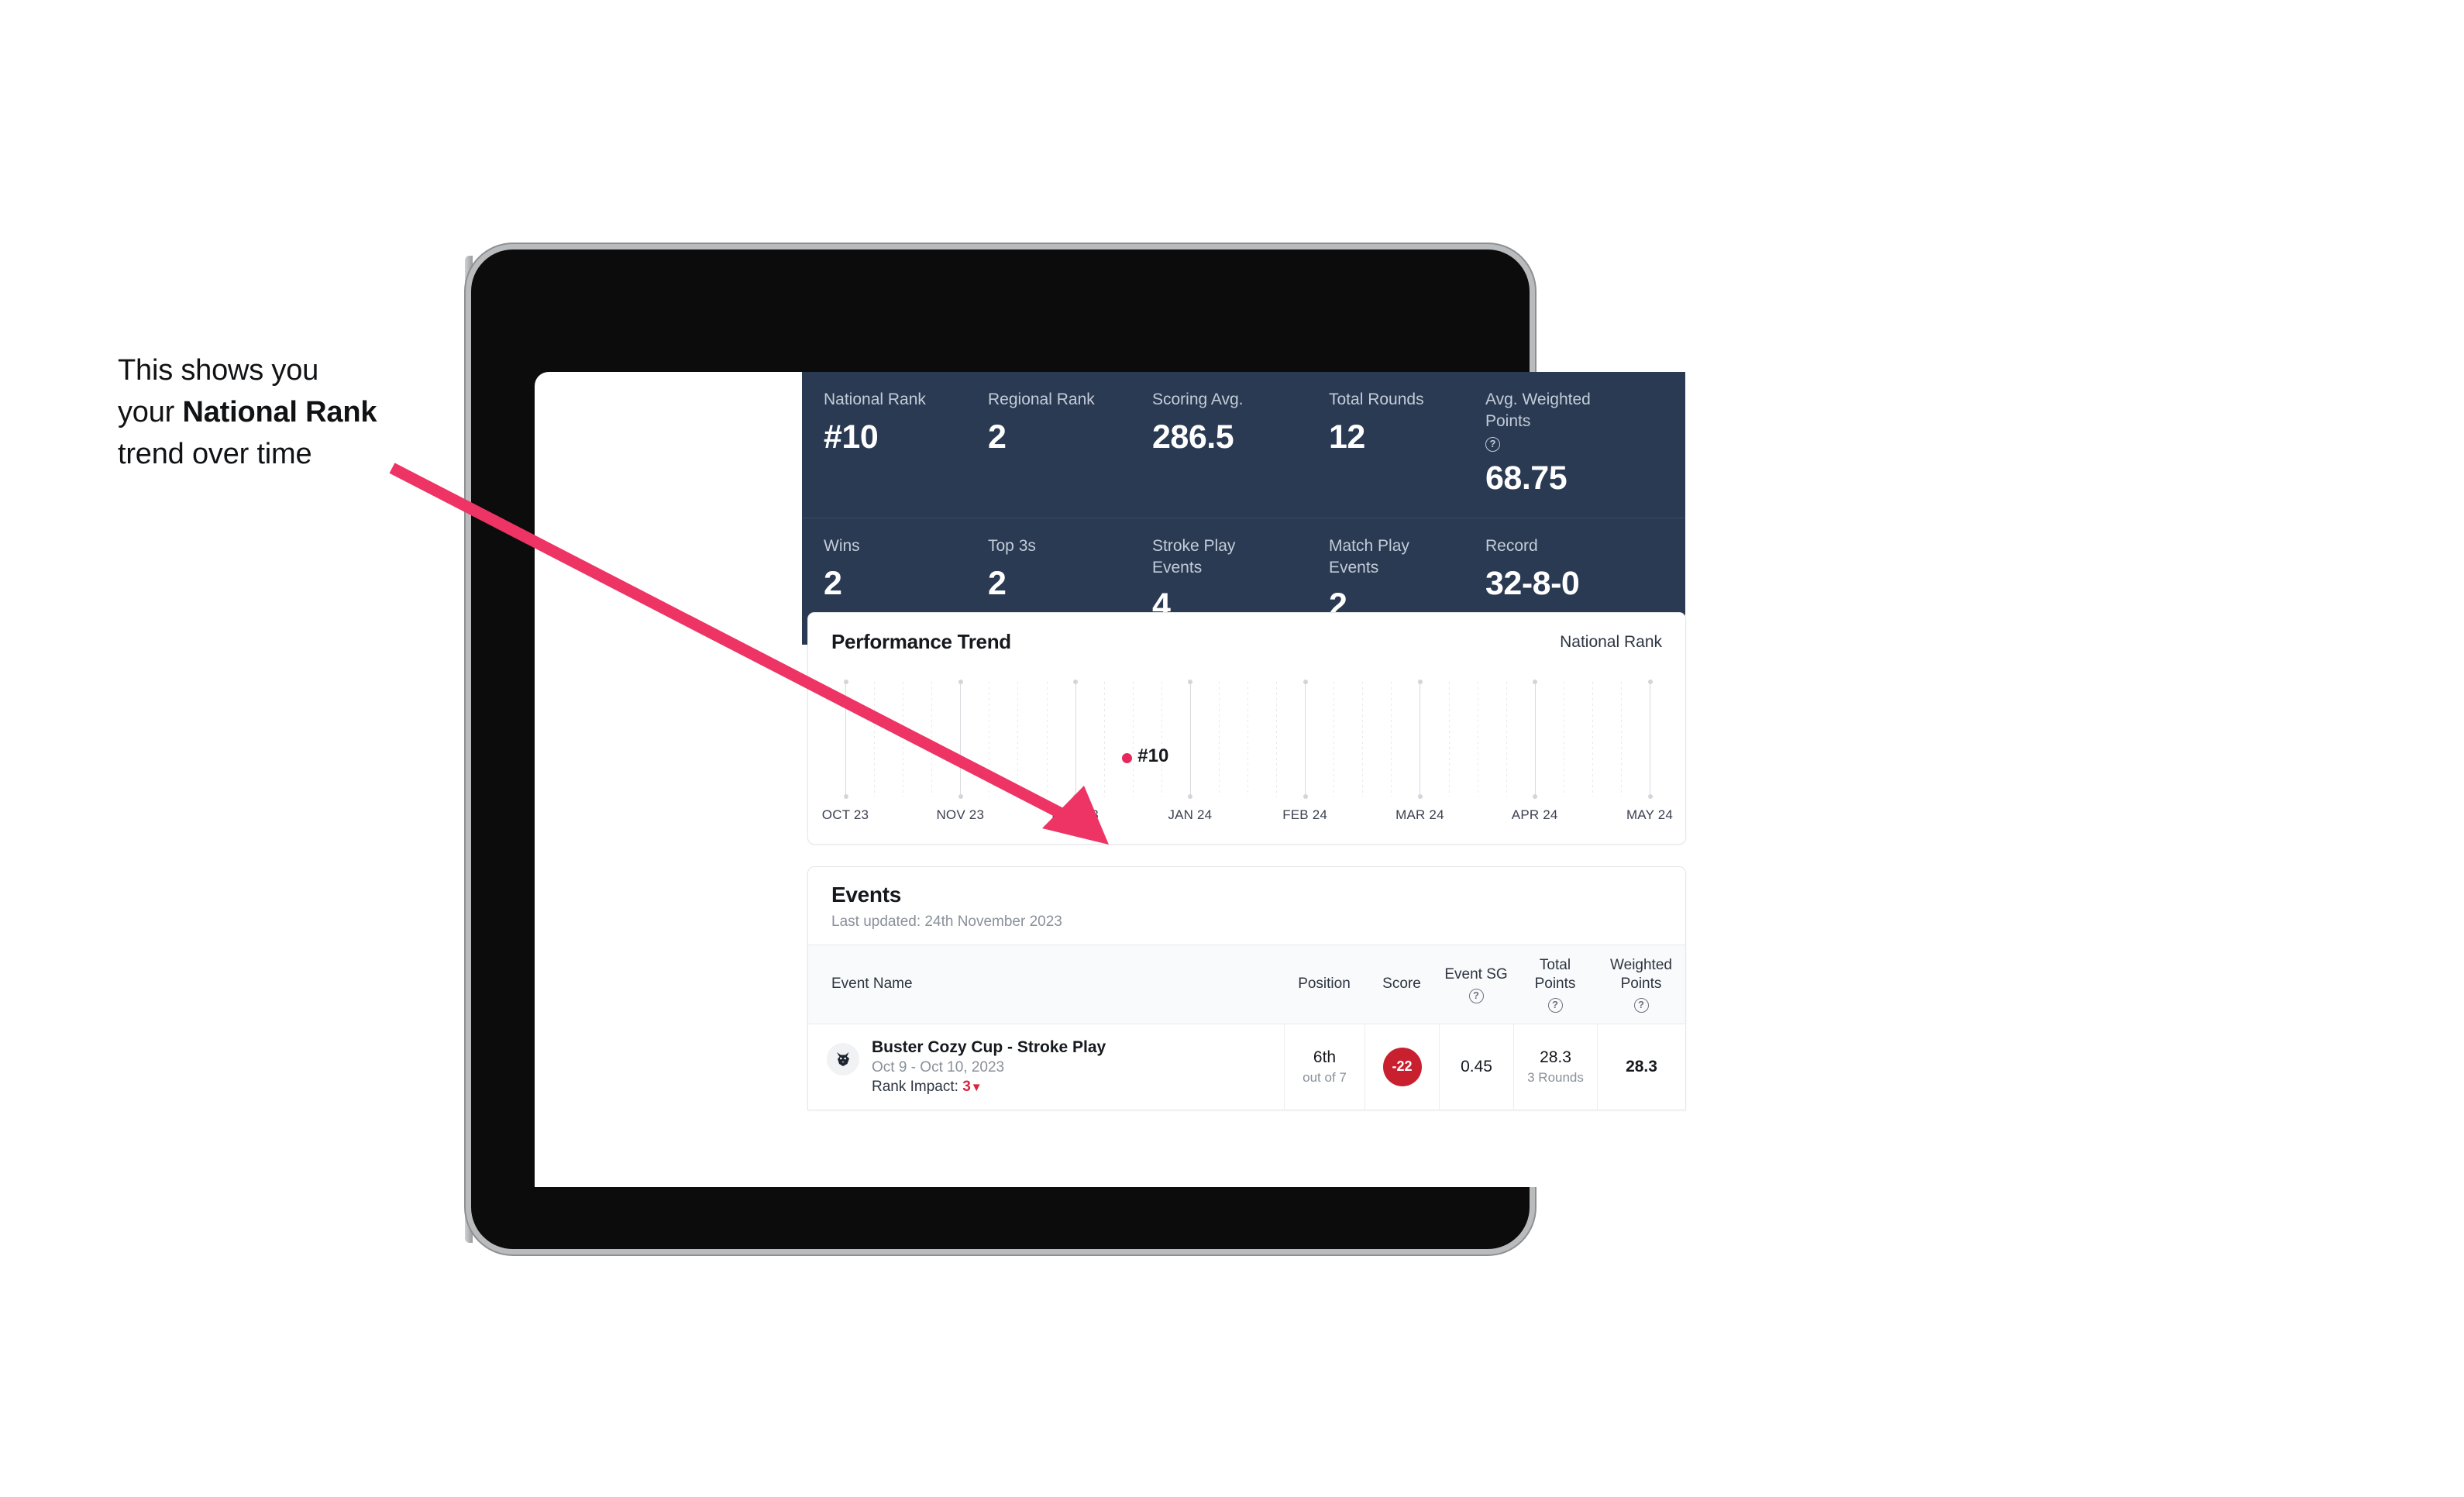  What do you see at coordinates (1534, 815) in the screenshot?
I see `chart-xtick-label: APR 24` at bounding box center [1534, 815].